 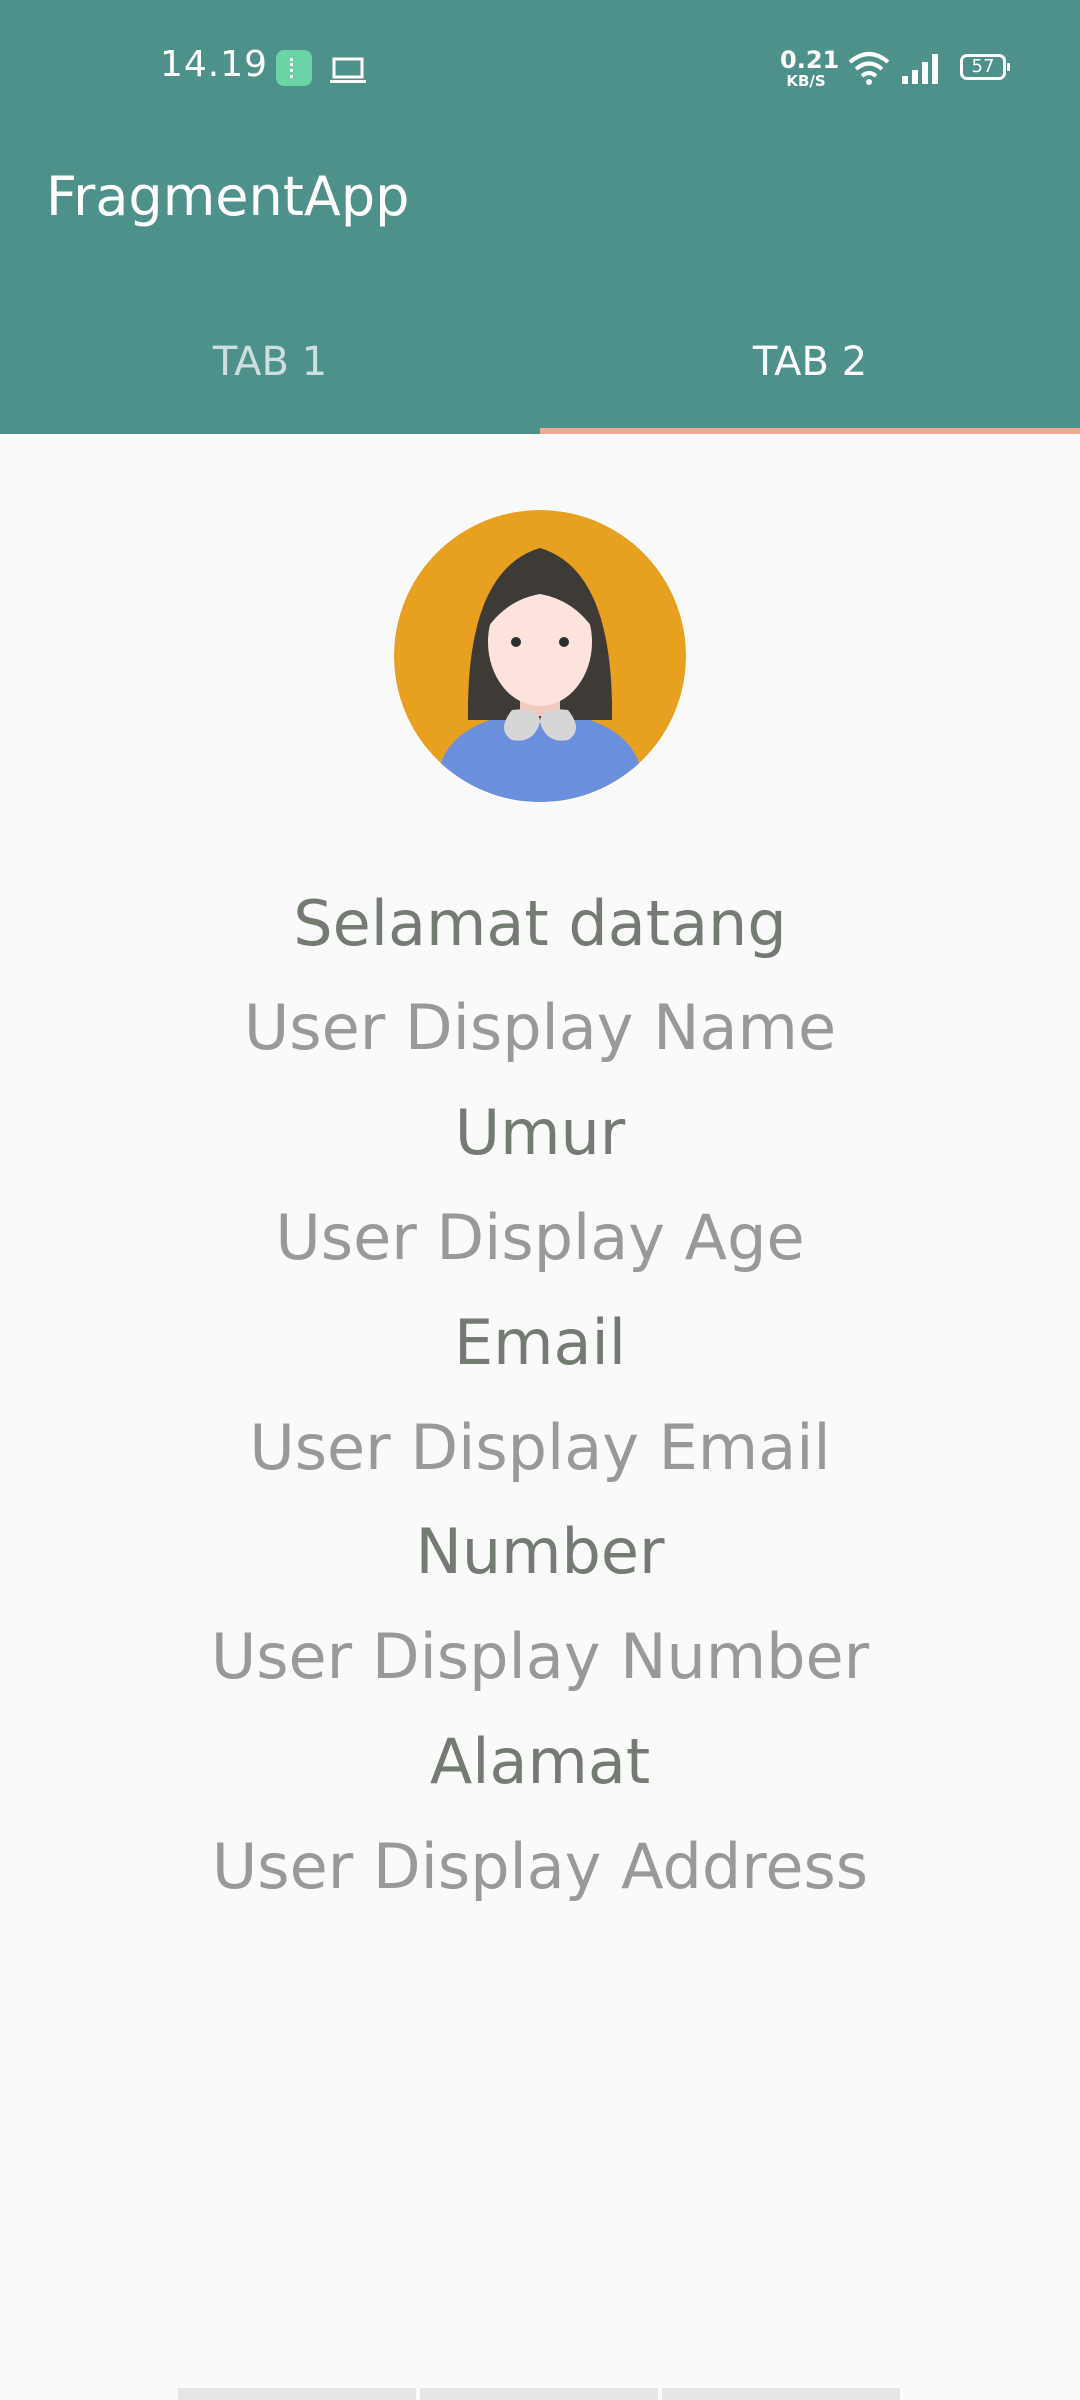 I want to click on signal-icon, so click(x=920, y=69).